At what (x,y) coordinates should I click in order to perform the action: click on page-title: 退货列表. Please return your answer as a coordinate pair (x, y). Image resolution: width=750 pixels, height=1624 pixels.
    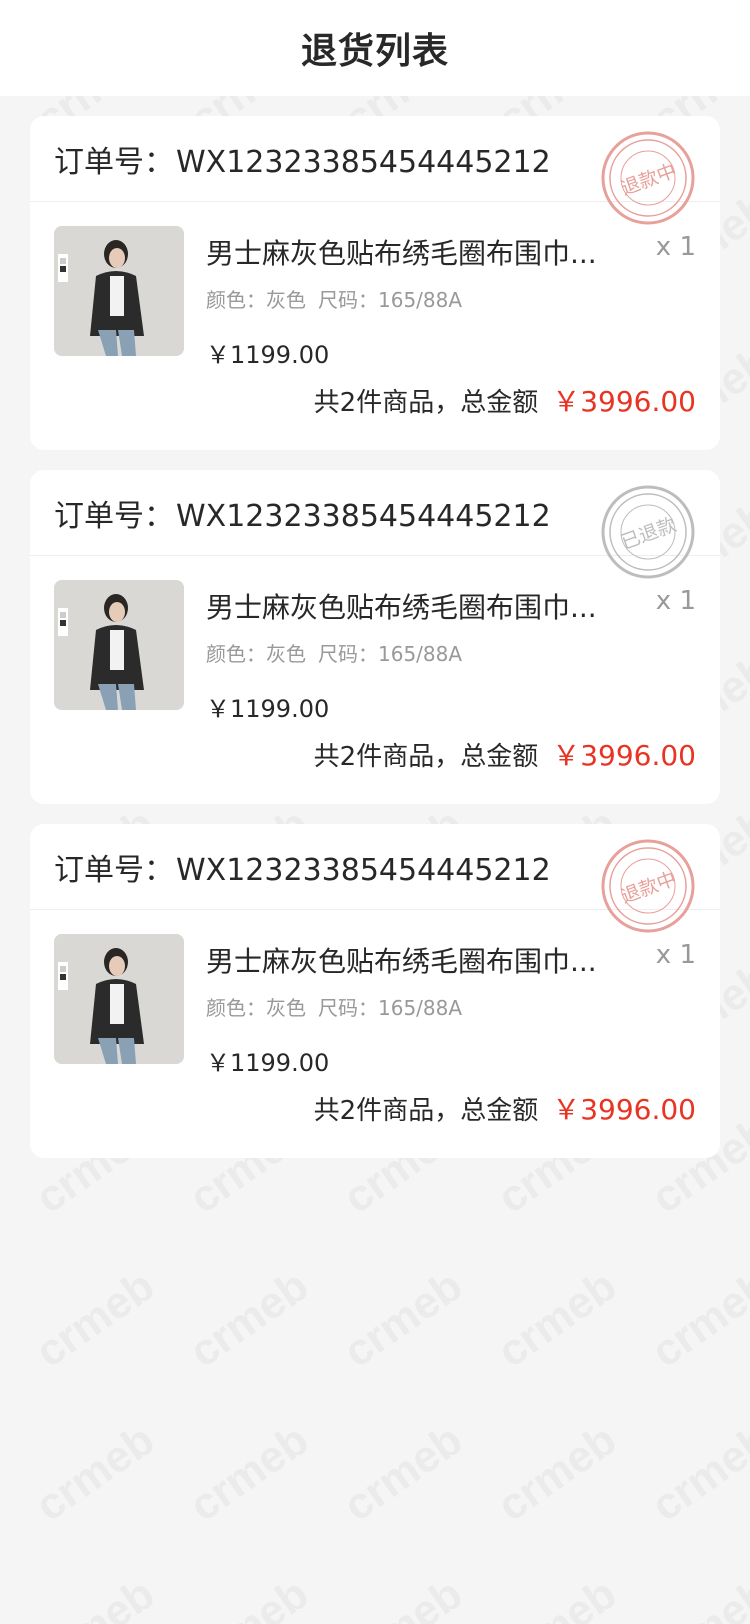
    Looking at the image, I should click on (374, 51).